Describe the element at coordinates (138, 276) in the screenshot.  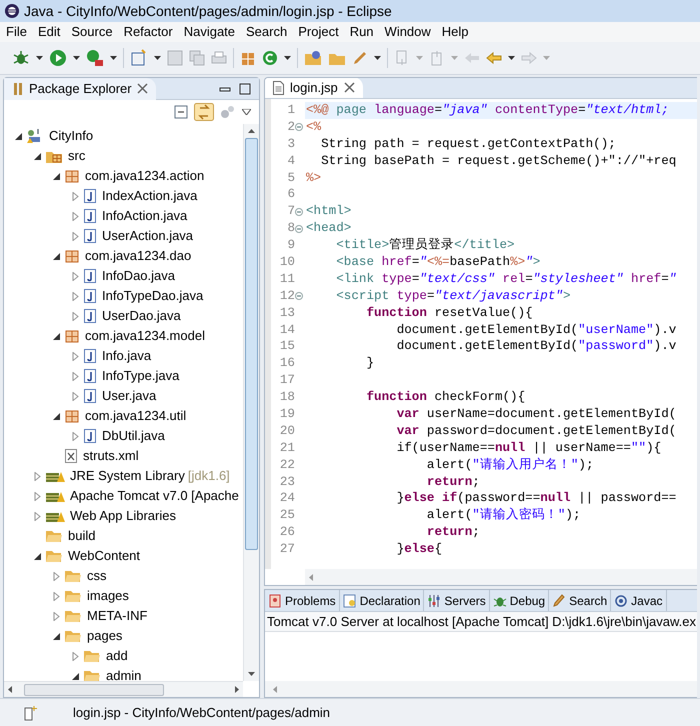
I see `tree-item-label: InfoDao.java` at that location.